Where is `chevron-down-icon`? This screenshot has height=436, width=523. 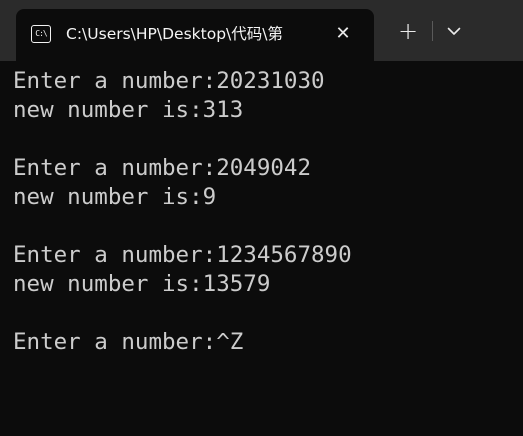 chevron-down-icon is located at coordinates (454, 31).